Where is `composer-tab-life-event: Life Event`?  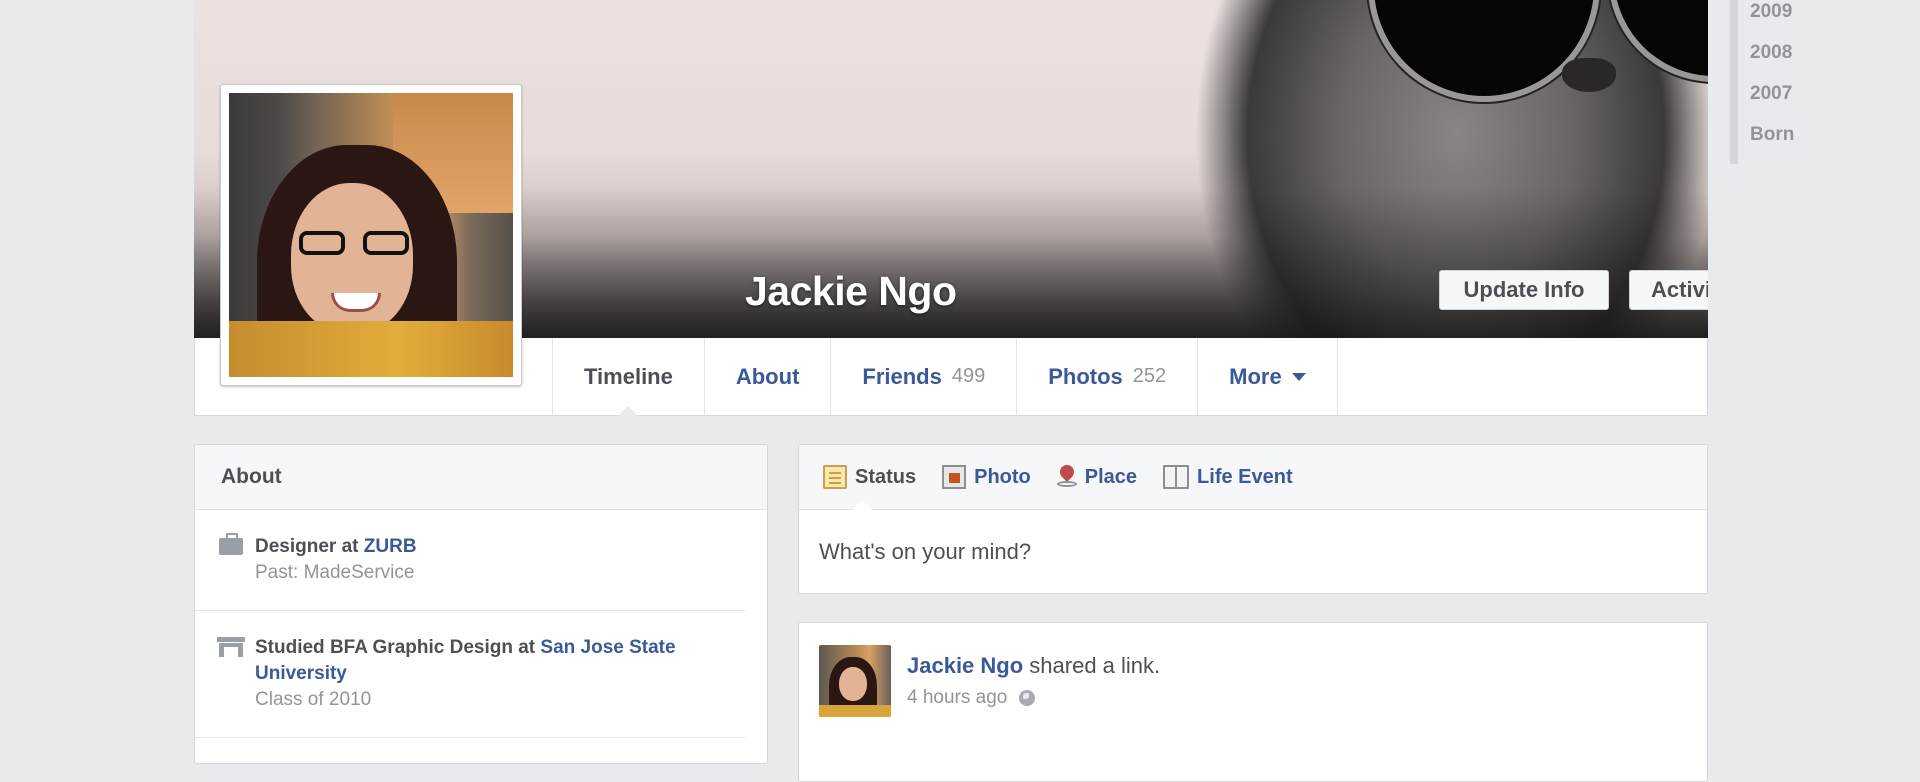 composer-tab-life-event: Life Event is located at coordinates (1228, 477).